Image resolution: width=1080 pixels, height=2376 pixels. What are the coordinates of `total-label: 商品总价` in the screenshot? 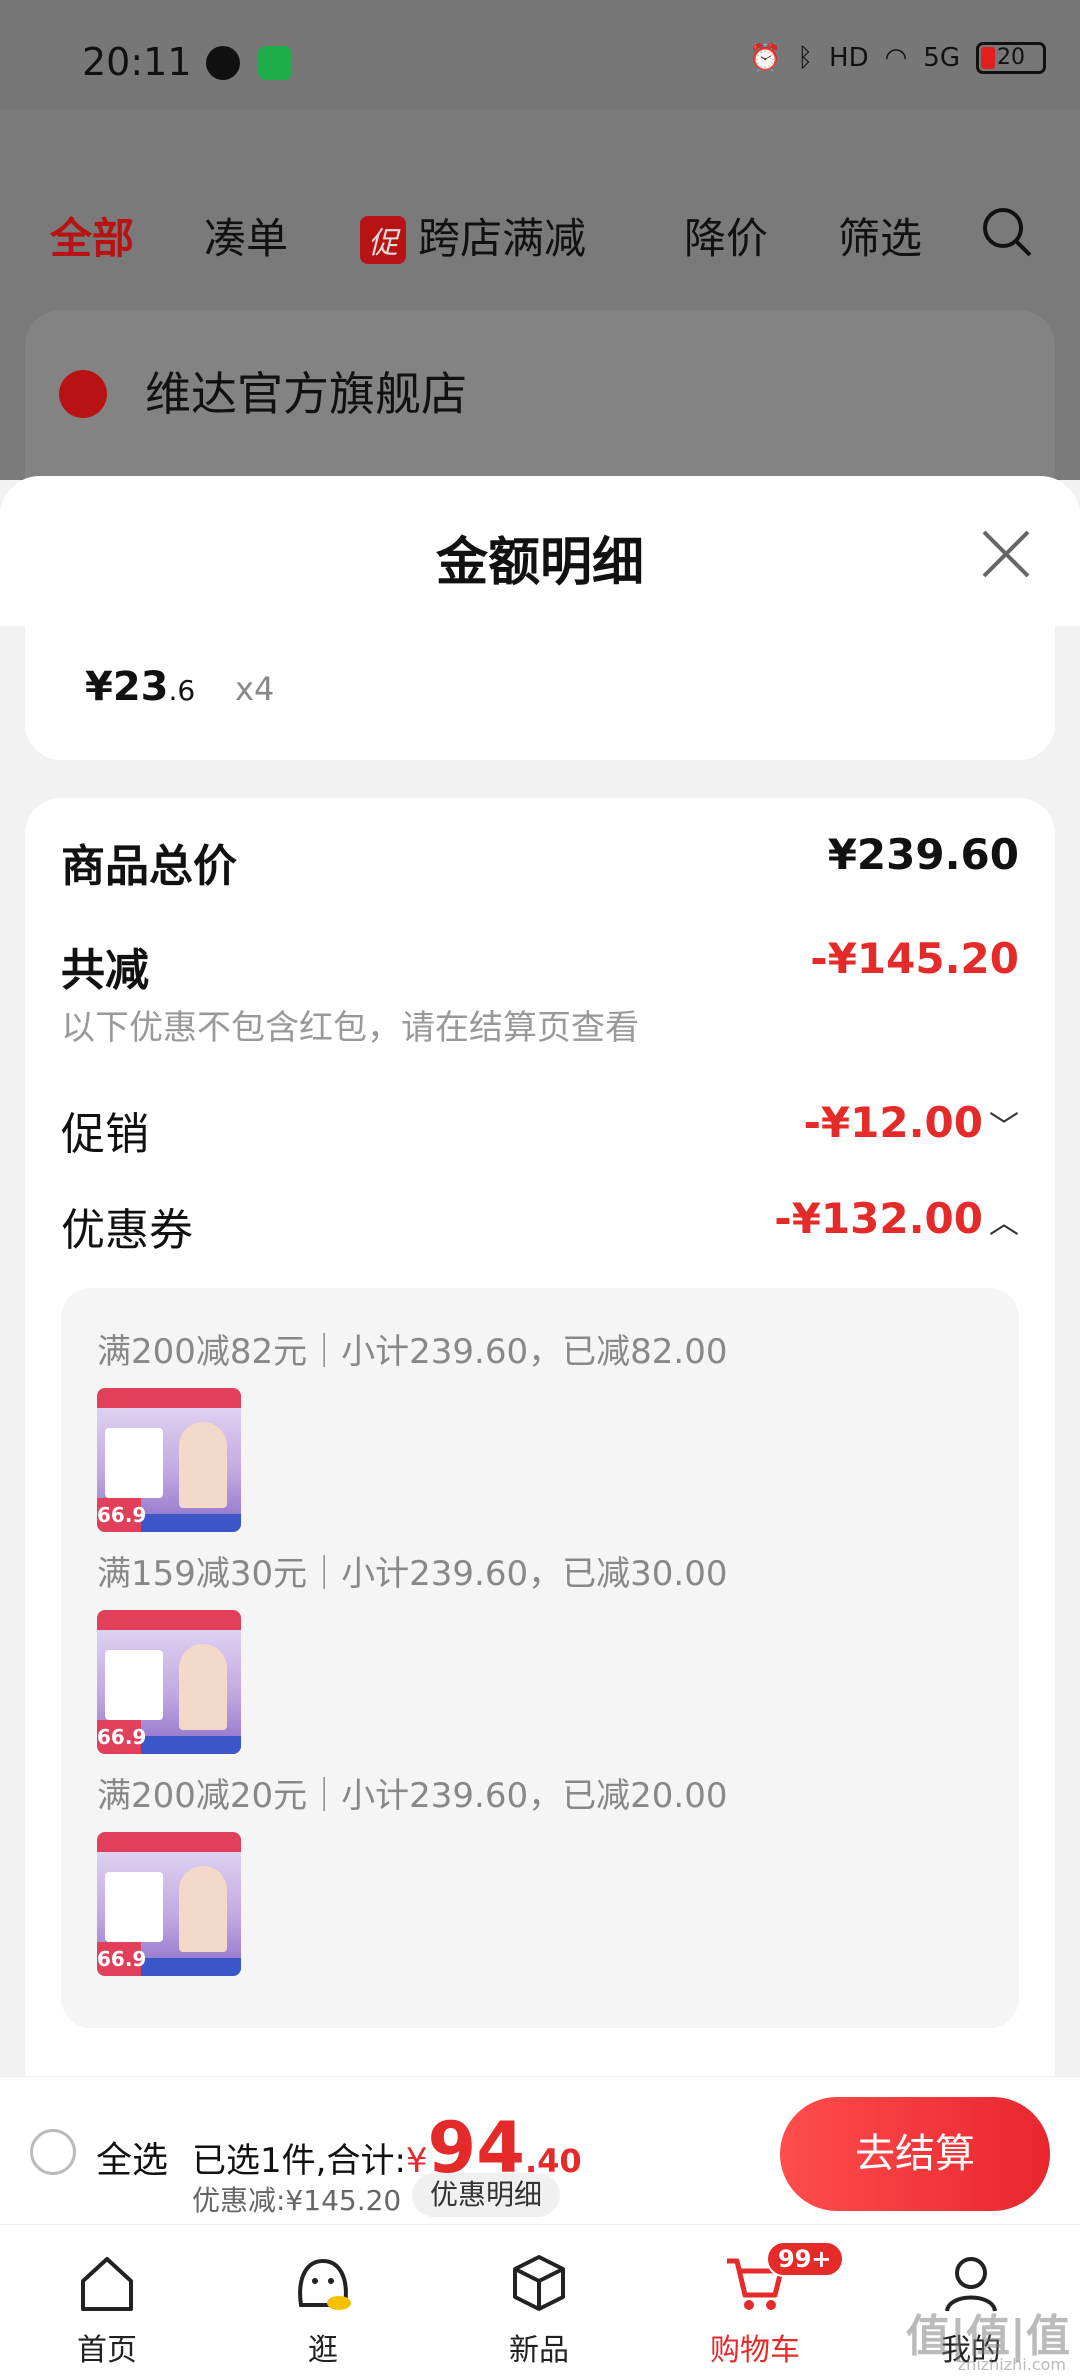 It's located at (149, 866).